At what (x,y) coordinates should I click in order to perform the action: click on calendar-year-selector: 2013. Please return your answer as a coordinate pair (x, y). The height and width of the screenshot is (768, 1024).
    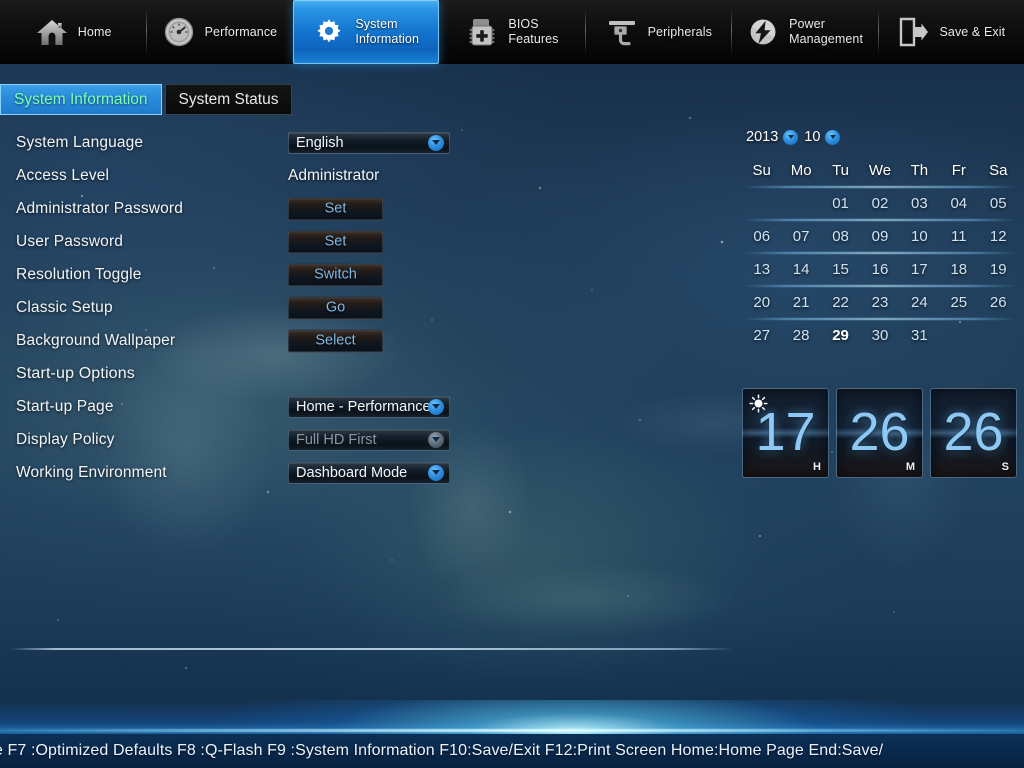
    Looking at the image, I should click on (772, 137).